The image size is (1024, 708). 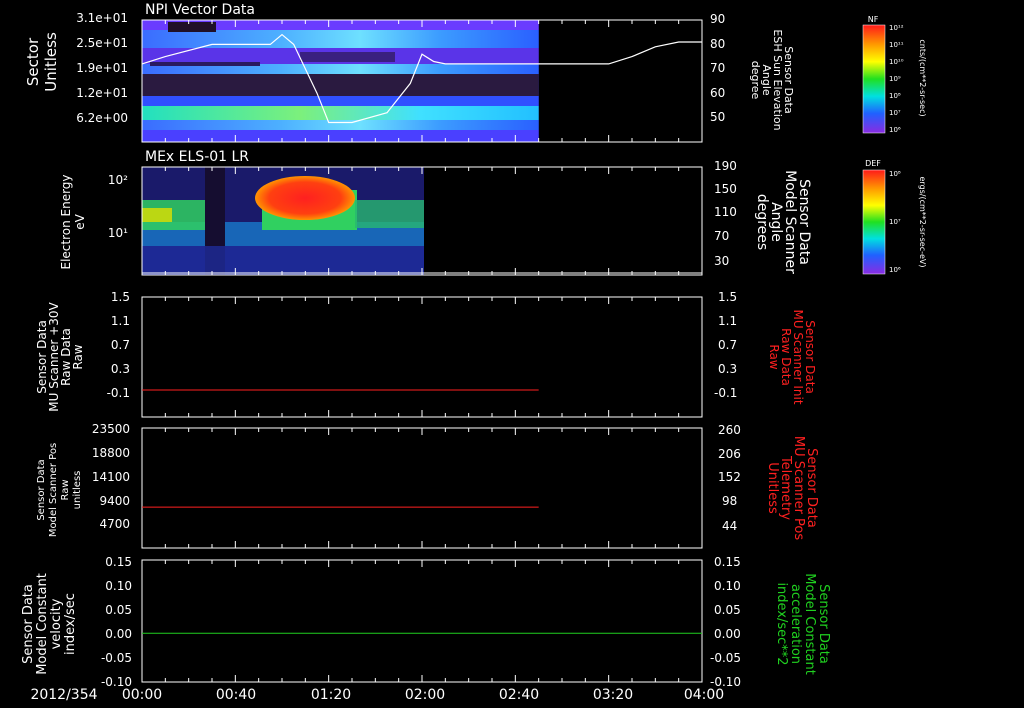 What do you see at coordinates (116, 658) in the screenshot?
I see `const-ytick: -0.05` at bounding box center [116, 658].